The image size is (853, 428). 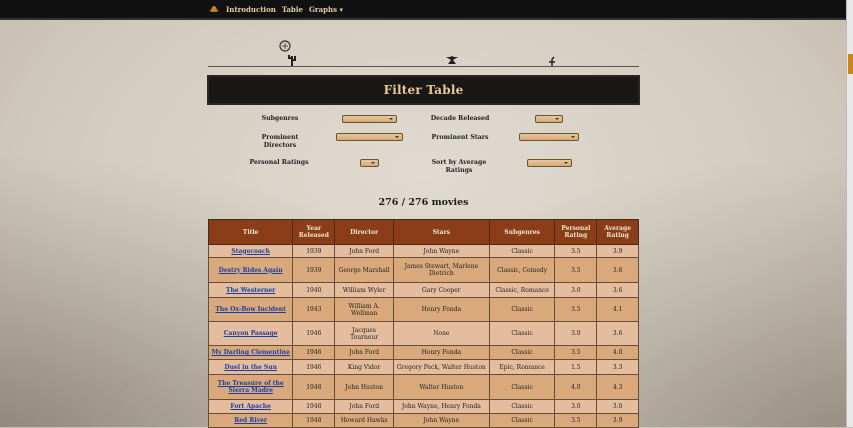 I want to click on column-header: Year Released, so click(x=314, y=232).